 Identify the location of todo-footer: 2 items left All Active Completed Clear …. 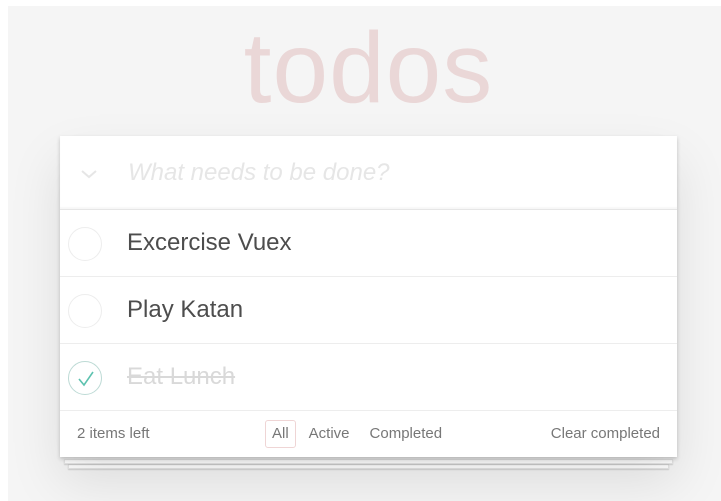
(368, 434).